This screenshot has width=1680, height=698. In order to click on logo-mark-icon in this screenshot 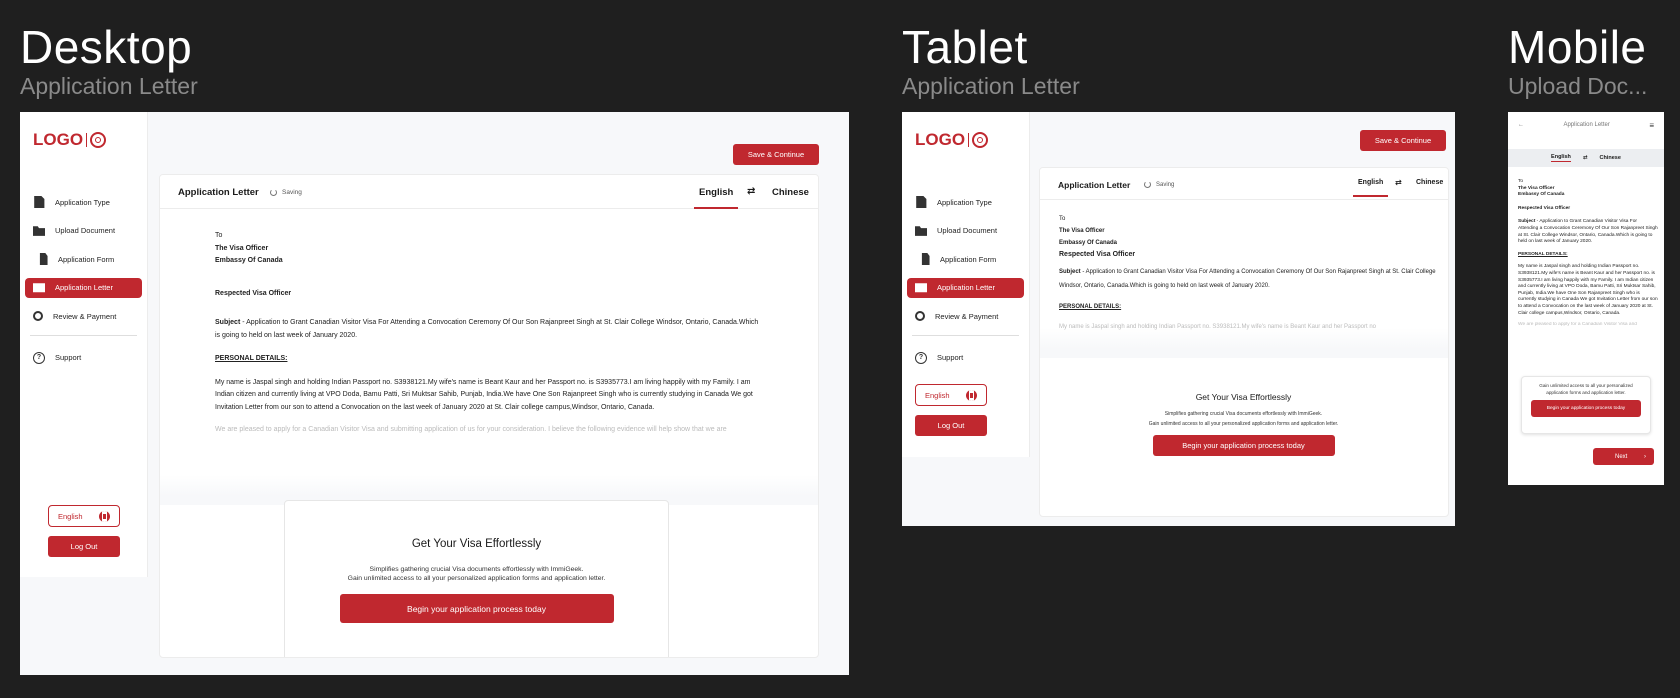, I will do `click(980, 140)`.